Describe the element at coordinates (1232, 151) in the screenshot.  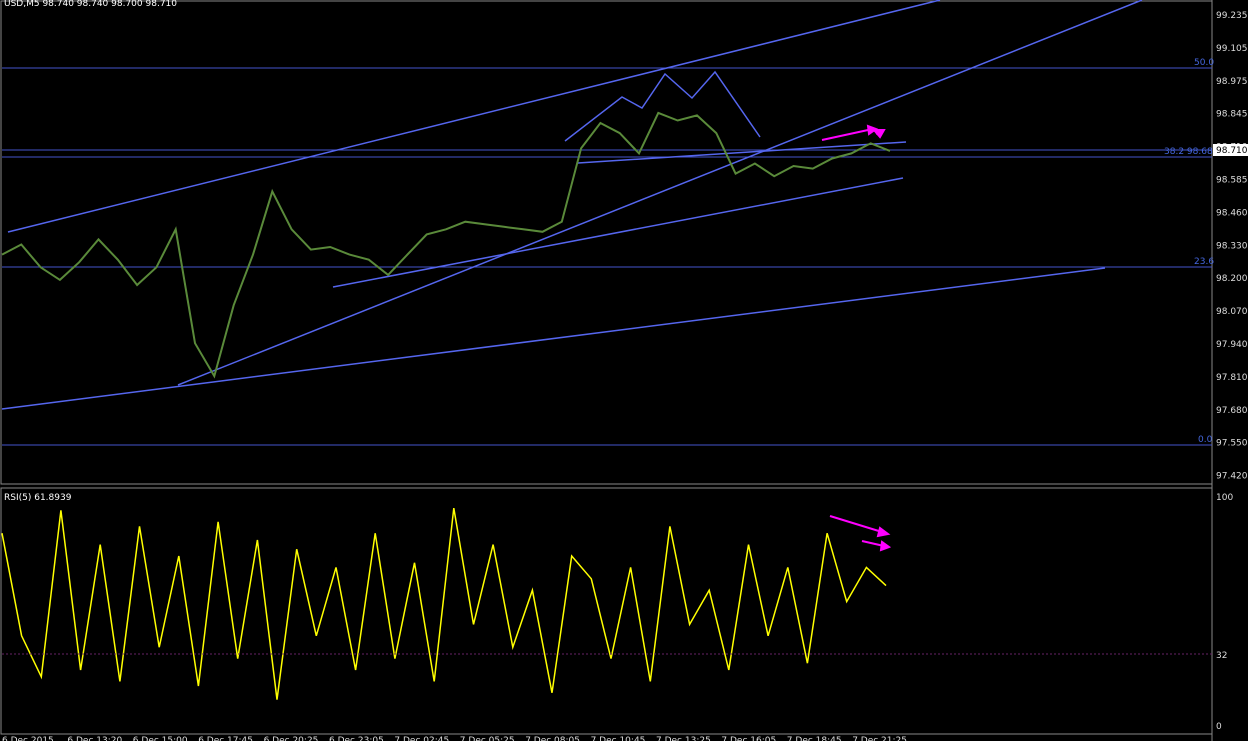
I see `current-price-label: 98.710` at that location.